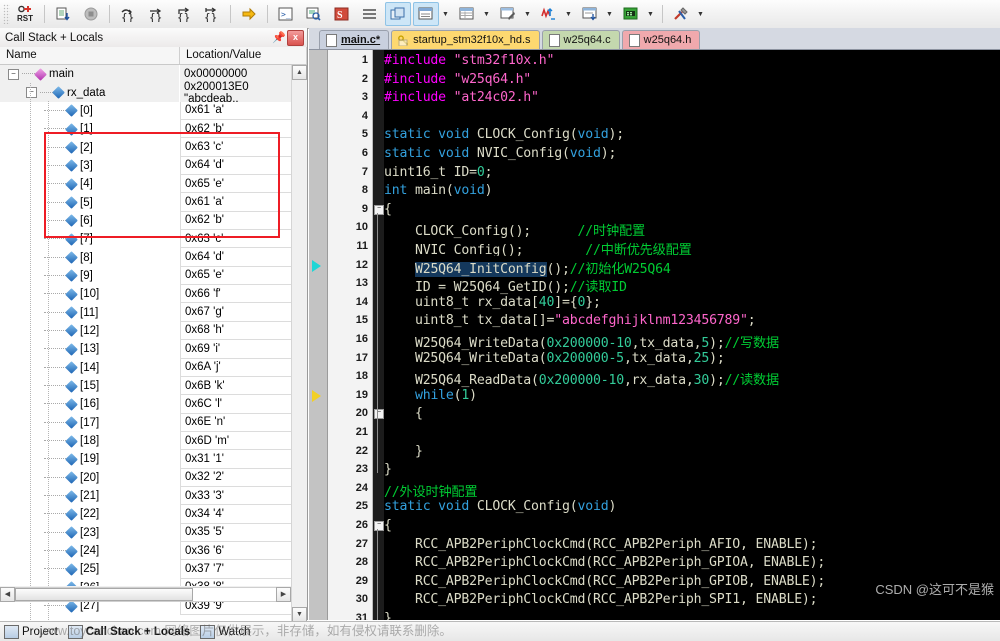 Image resolution: width=1000 pixels, height=641 pixels. Describe the element at coordinates (457, 79) in the screenshot. I see `code-line: #include "w25q64.h"` at that location.